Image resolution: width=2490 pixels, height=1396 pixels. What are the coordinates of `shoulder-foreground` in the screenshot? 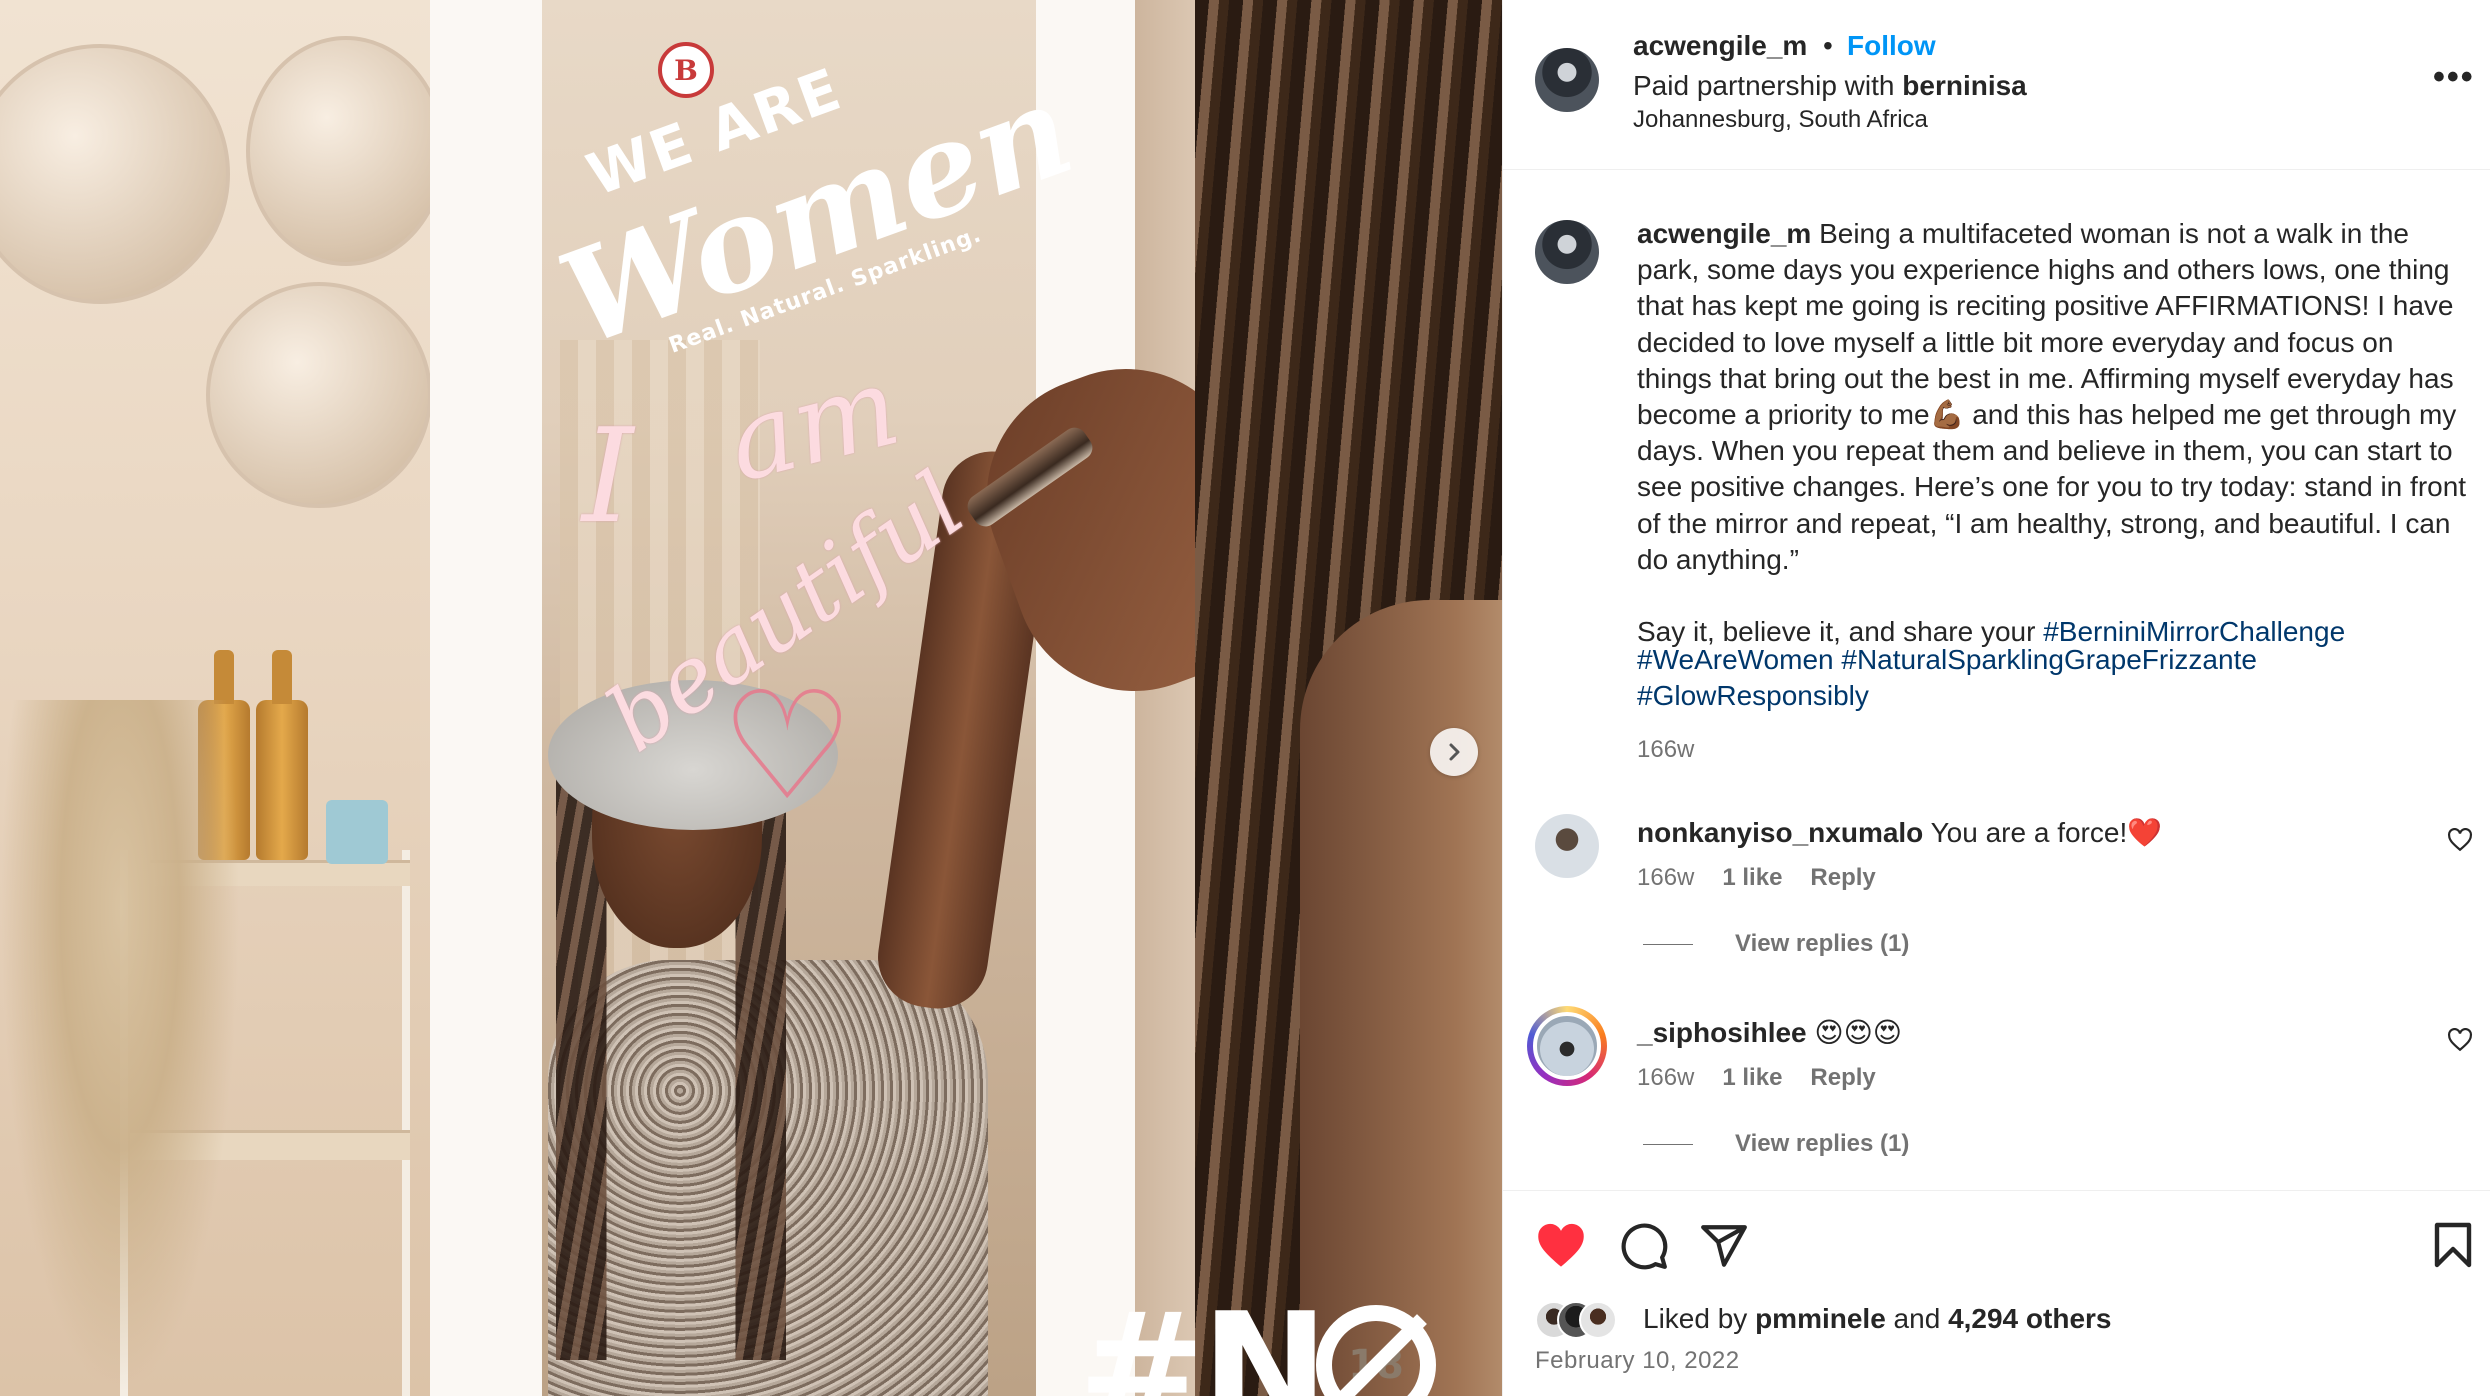 It's located at (1401, 998).